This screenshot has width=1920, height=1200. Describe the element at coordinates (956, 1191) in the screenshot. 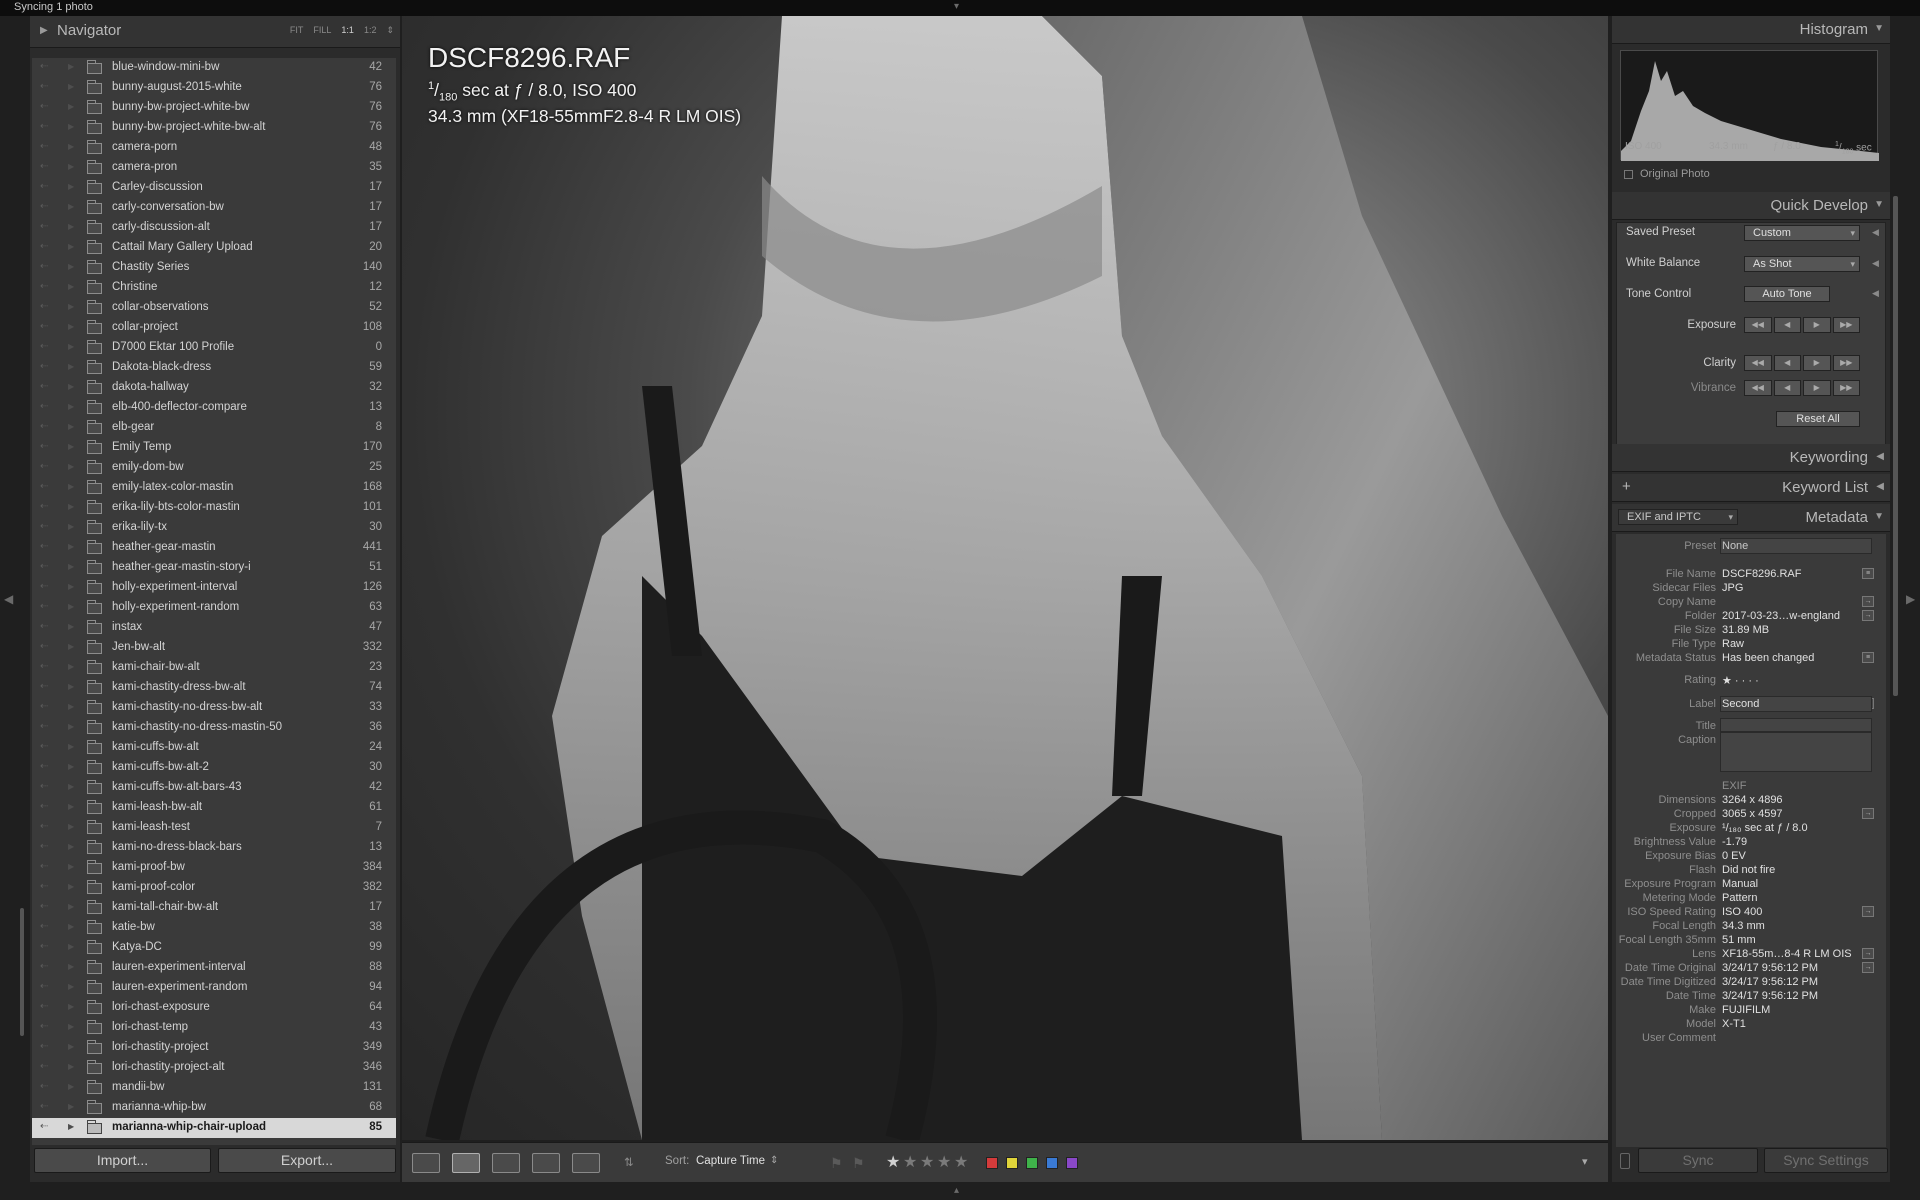

I see `bottom-panel-toggle-icon: ▴` at that location.